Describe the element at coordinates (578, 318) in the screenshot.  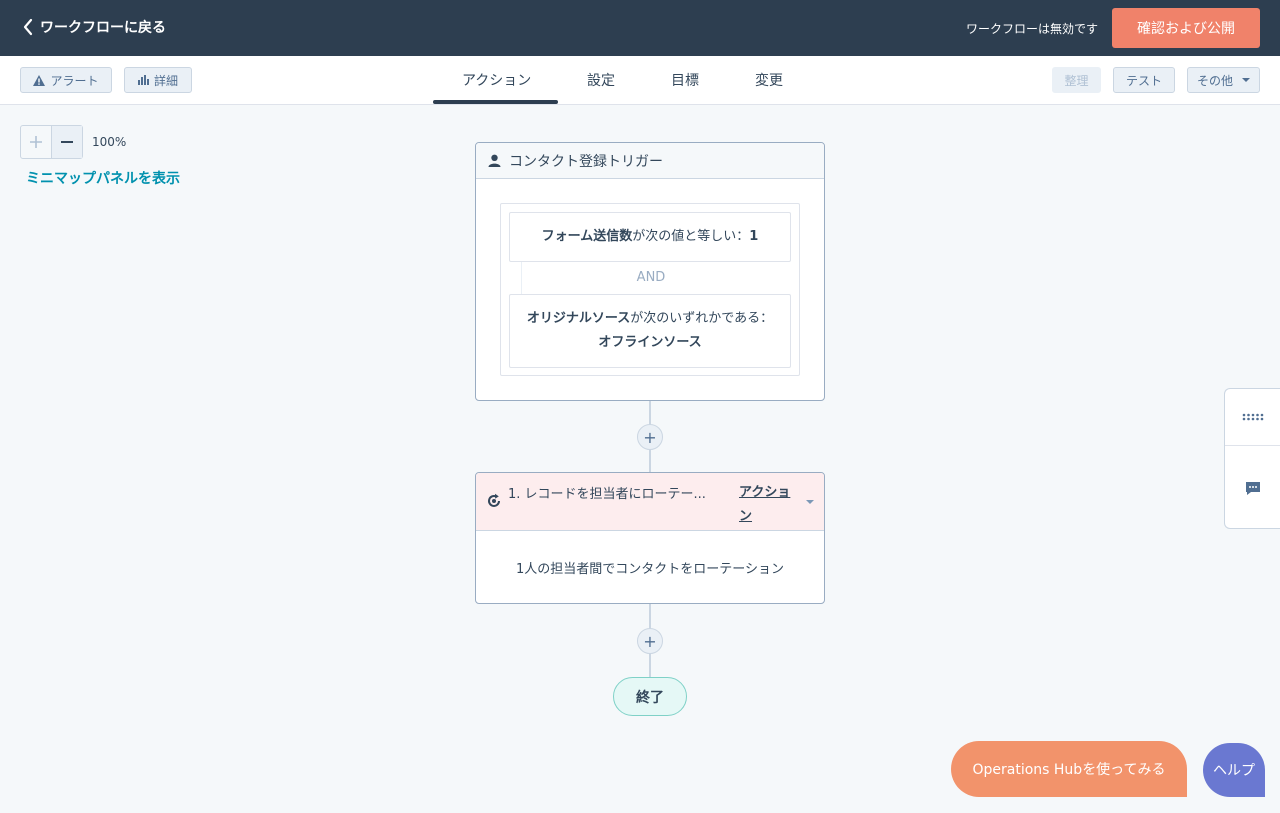
I see `filter-property: オリジナルソース` at that location.